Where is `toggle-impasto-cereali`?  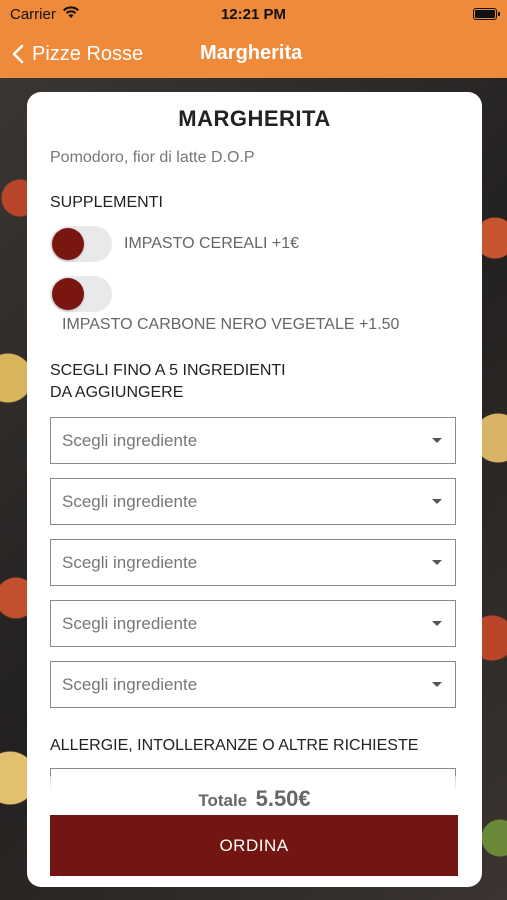 toggle-impasto-cereali is located at coordinates (81, 244).